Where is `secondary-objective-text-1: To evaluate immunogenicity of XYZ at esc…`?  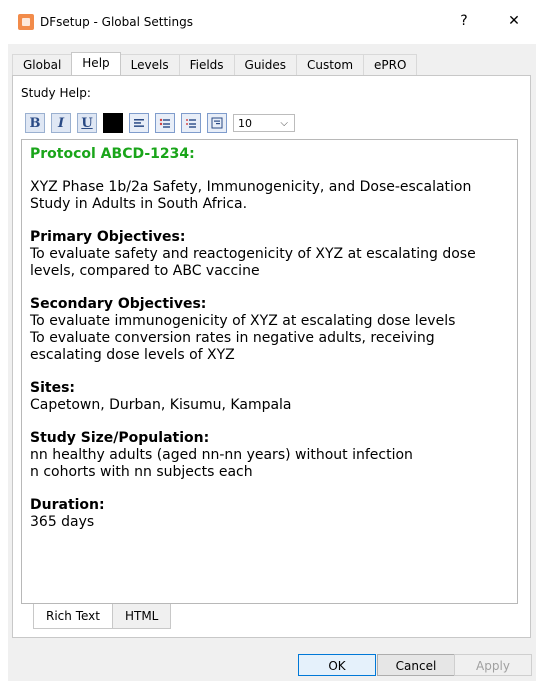 secondary-objective-text-1: To evaluate immunogenicity of XYZ at esc… is located at coordinates (243, 321).